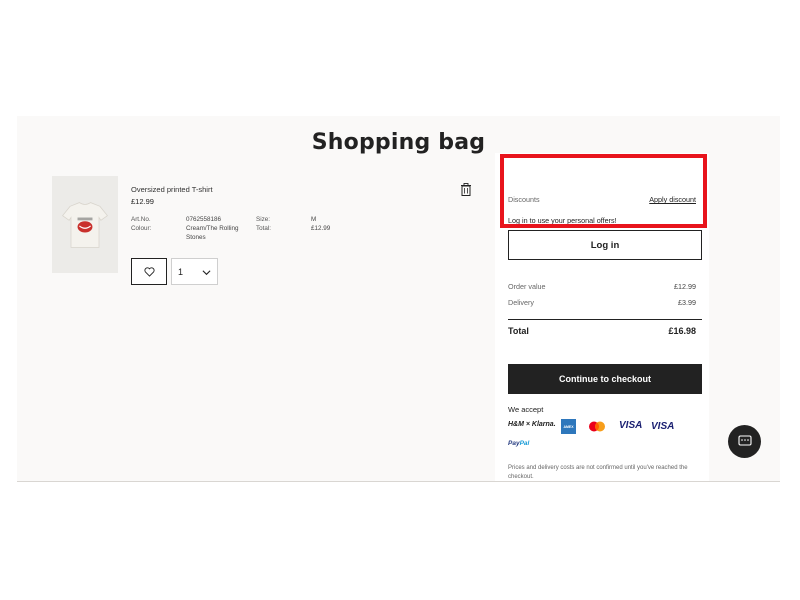 The height and width of the screenshot is (600, 800). I want to click on order-value: £12.99, so click(685, 286).